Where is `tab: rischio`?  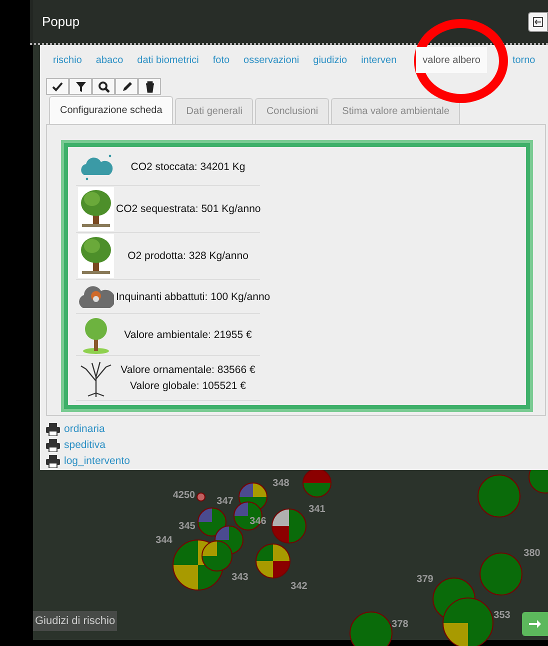 tab: rischio is located at coordinates (67, 60).